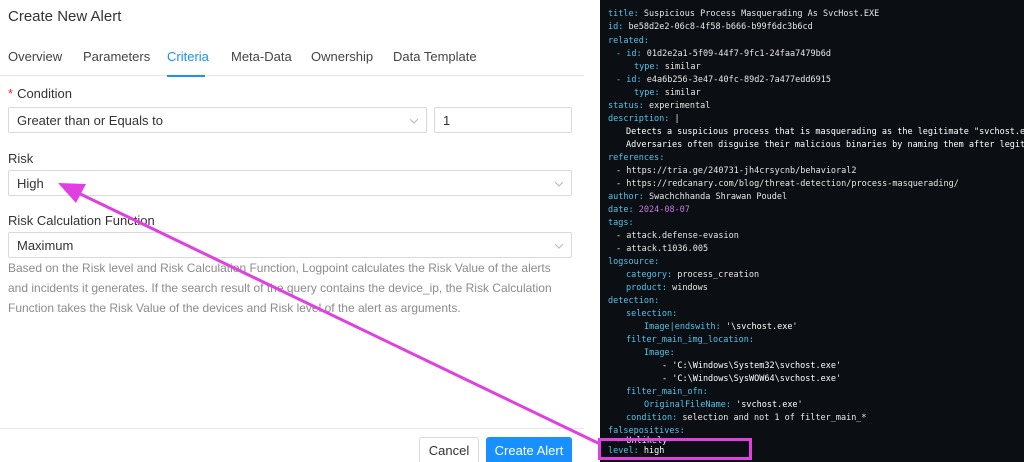  Describe the element at coordinates (677, 236) in the screenshot. I see `yaml-line: - attack.defense-evasion` at that location.